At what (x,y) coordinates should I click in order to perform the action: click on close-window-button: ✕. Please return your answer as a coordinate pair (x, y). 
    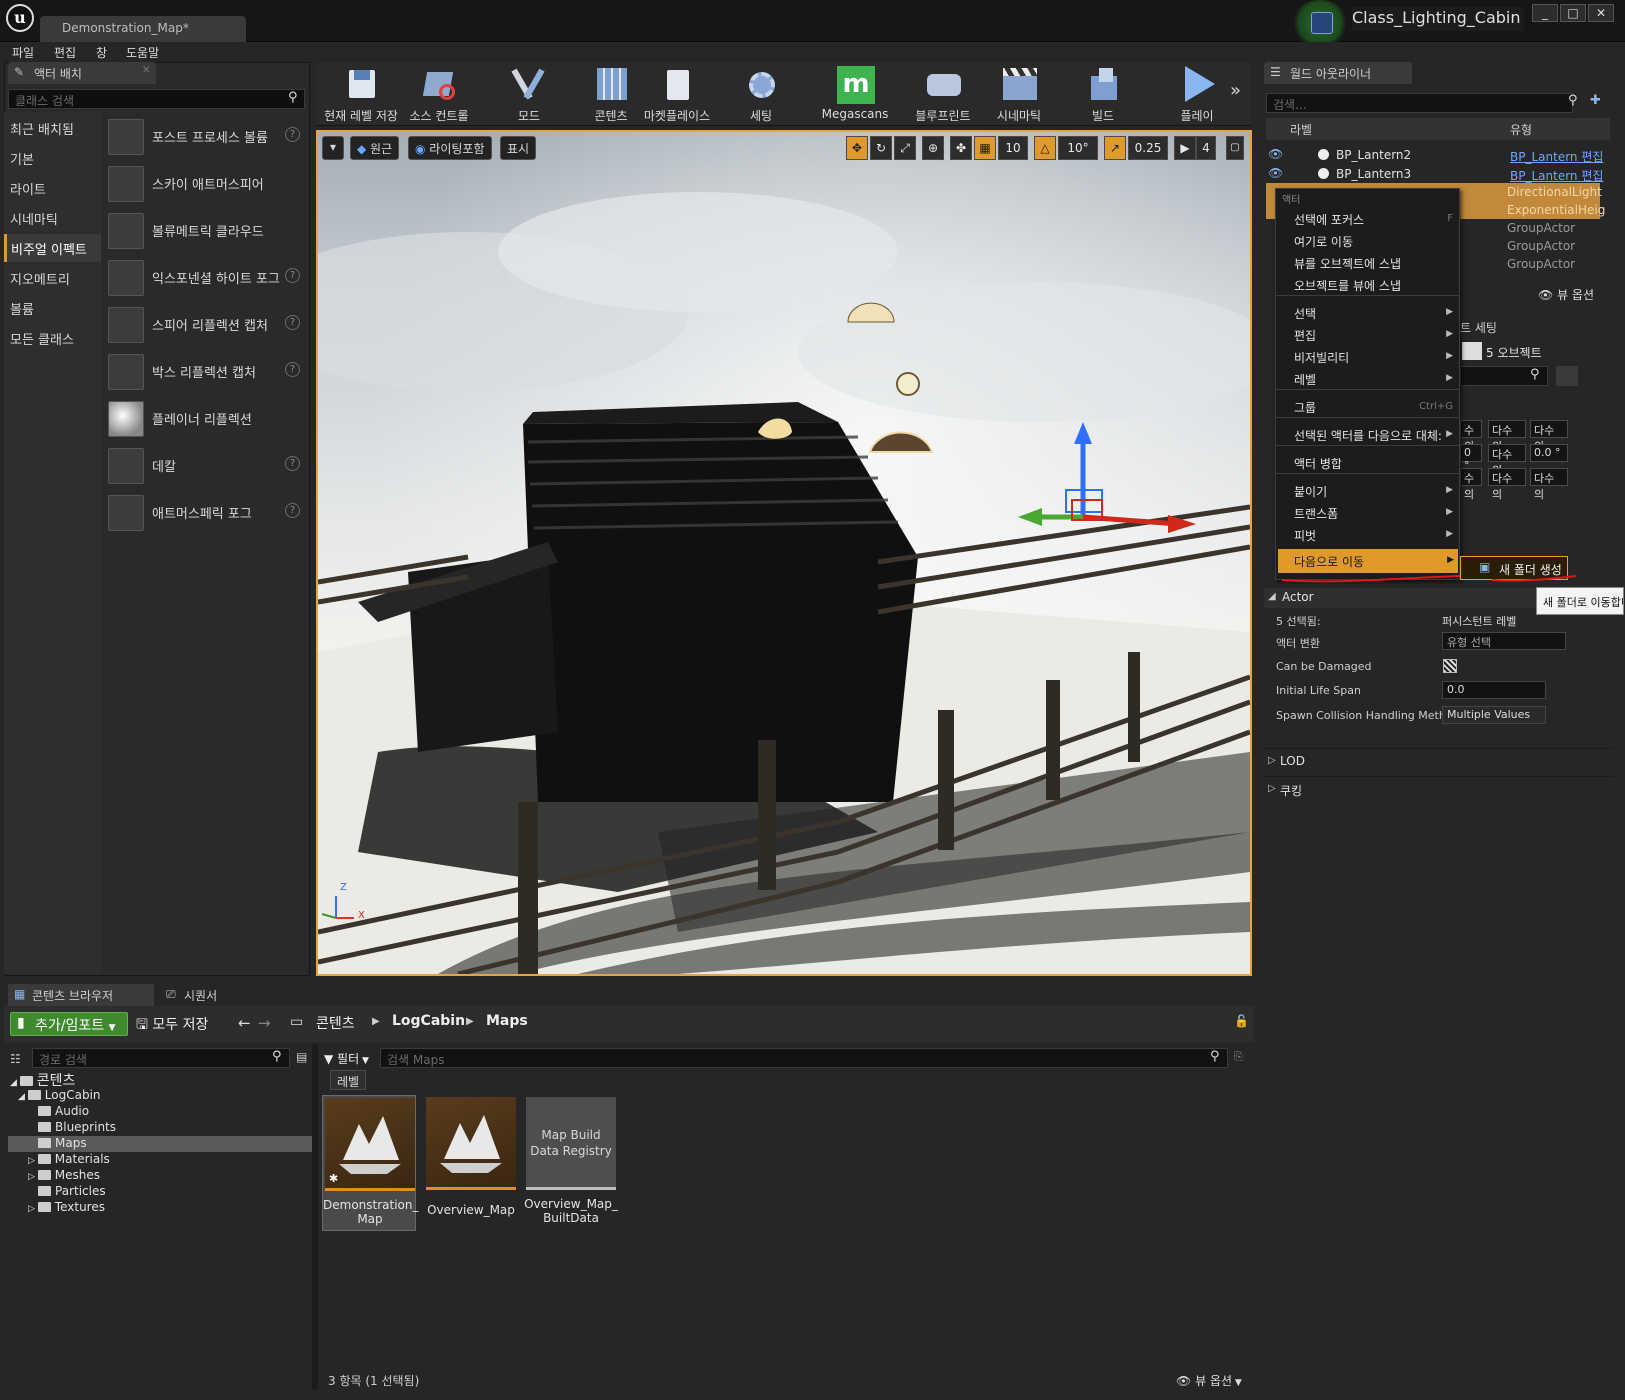
    Looking at the image, I should click on (1601, 13).